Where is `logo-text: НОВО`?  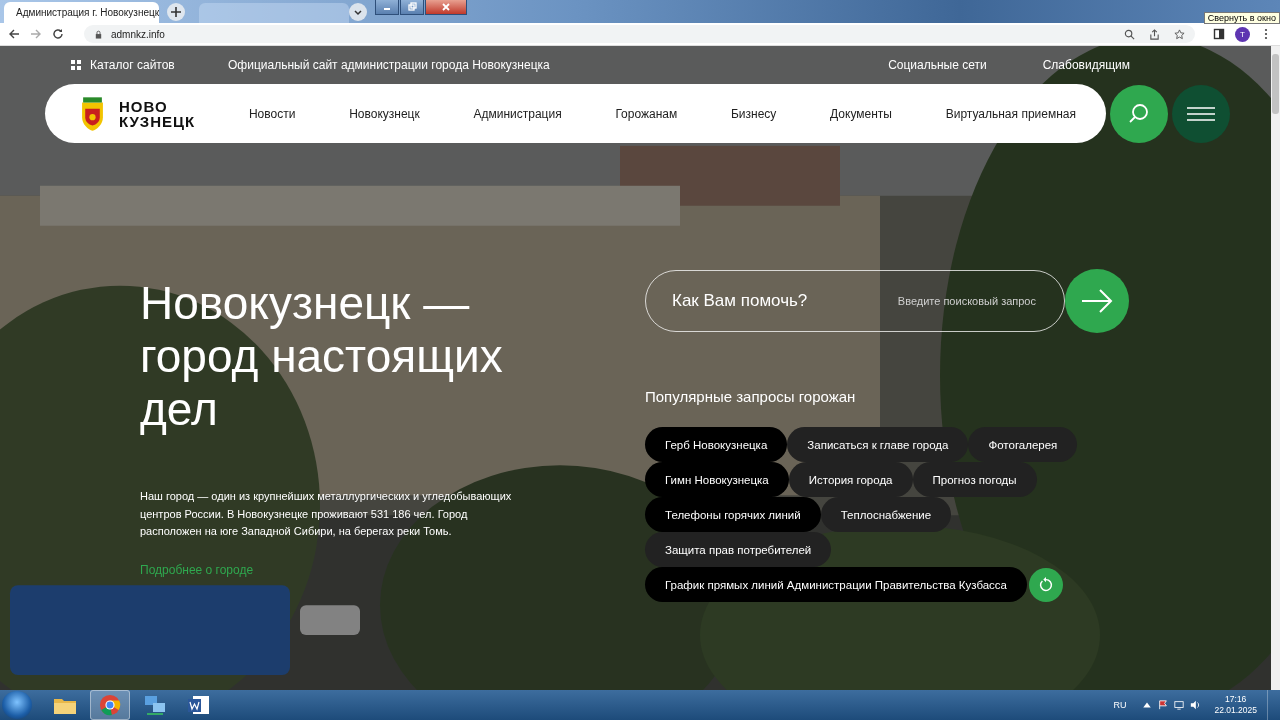
logo-text: НОВО is located at coordinates (144, 106).